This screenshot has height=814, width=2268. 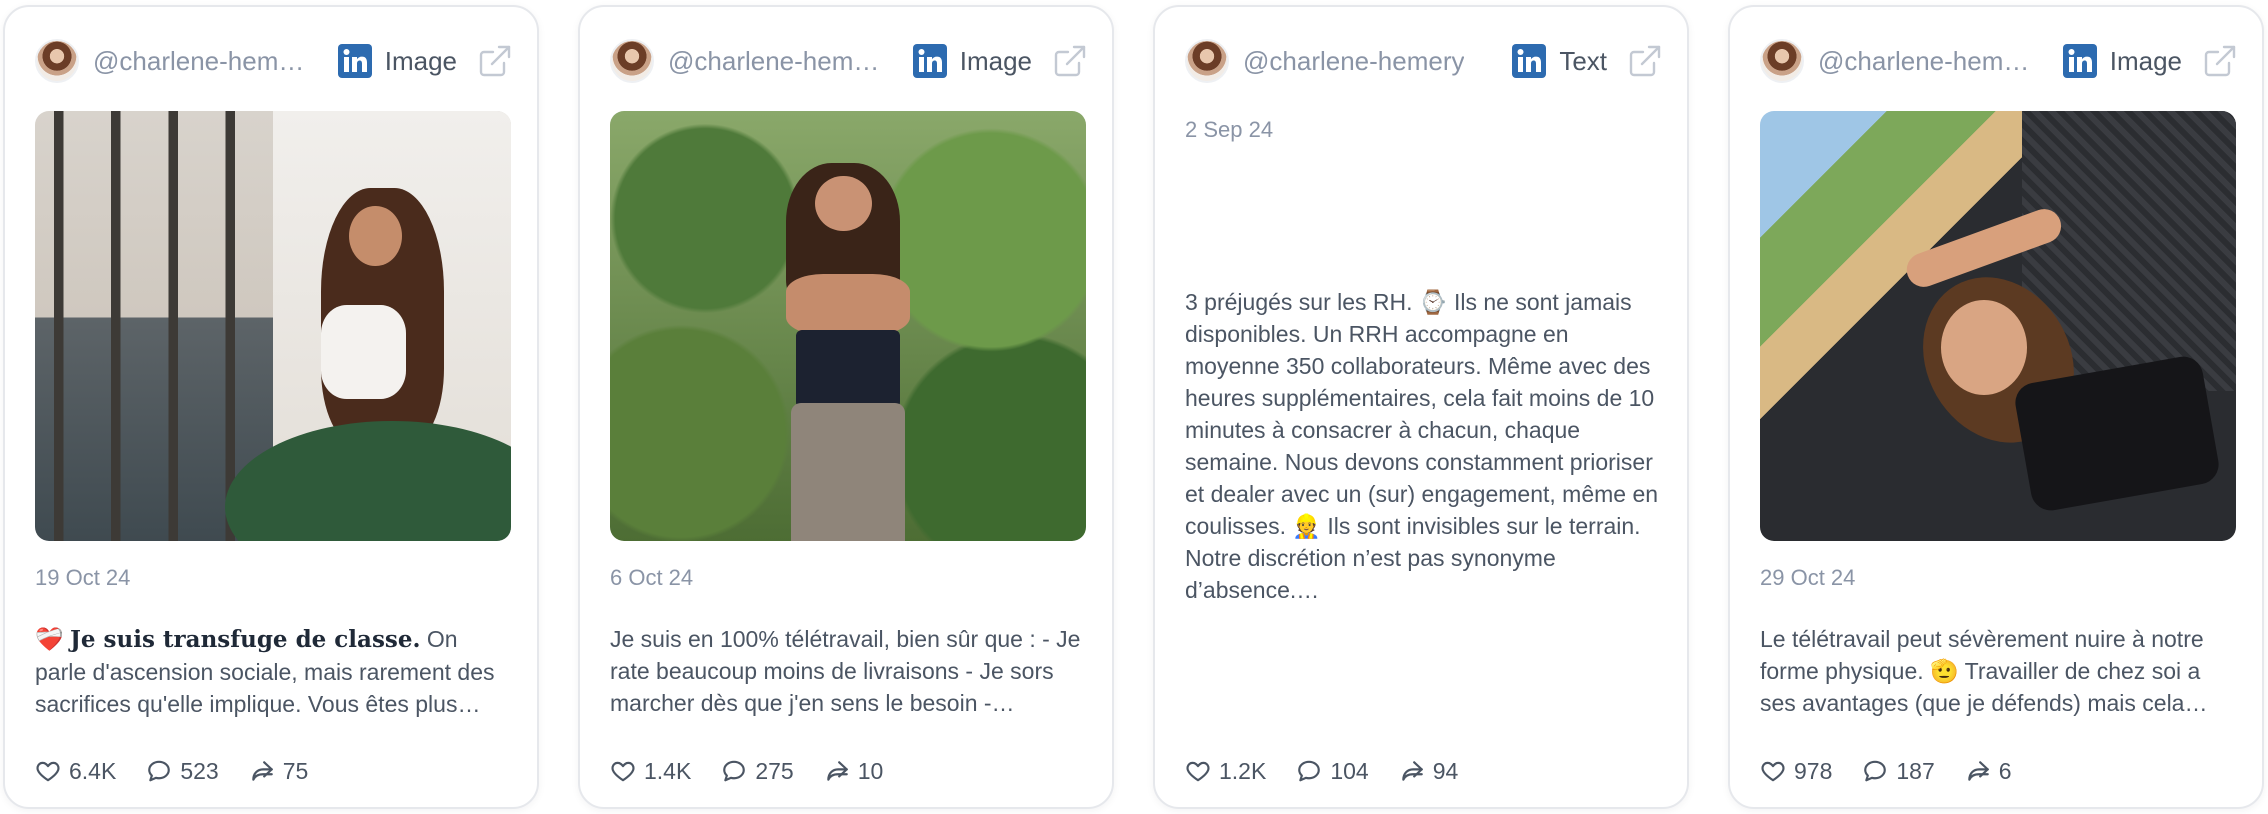 What do you see at coordinates (854, 771) in the screenshot?
I see `shares-stat: 10` at bounding box center [854, 771].